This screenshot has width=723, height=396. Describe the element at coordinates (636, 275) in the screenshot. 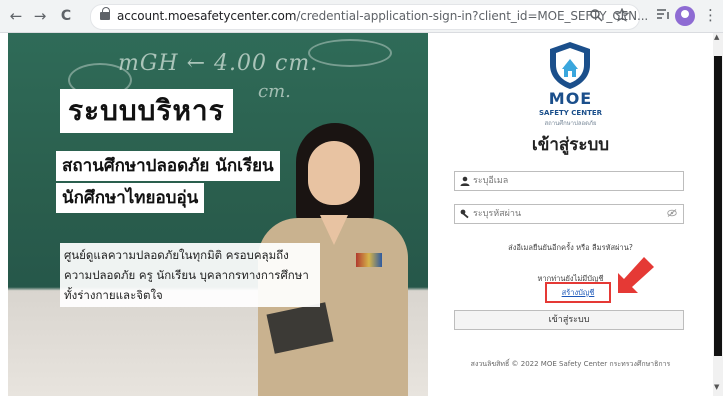

I see `red-arrow-icon` at that location.